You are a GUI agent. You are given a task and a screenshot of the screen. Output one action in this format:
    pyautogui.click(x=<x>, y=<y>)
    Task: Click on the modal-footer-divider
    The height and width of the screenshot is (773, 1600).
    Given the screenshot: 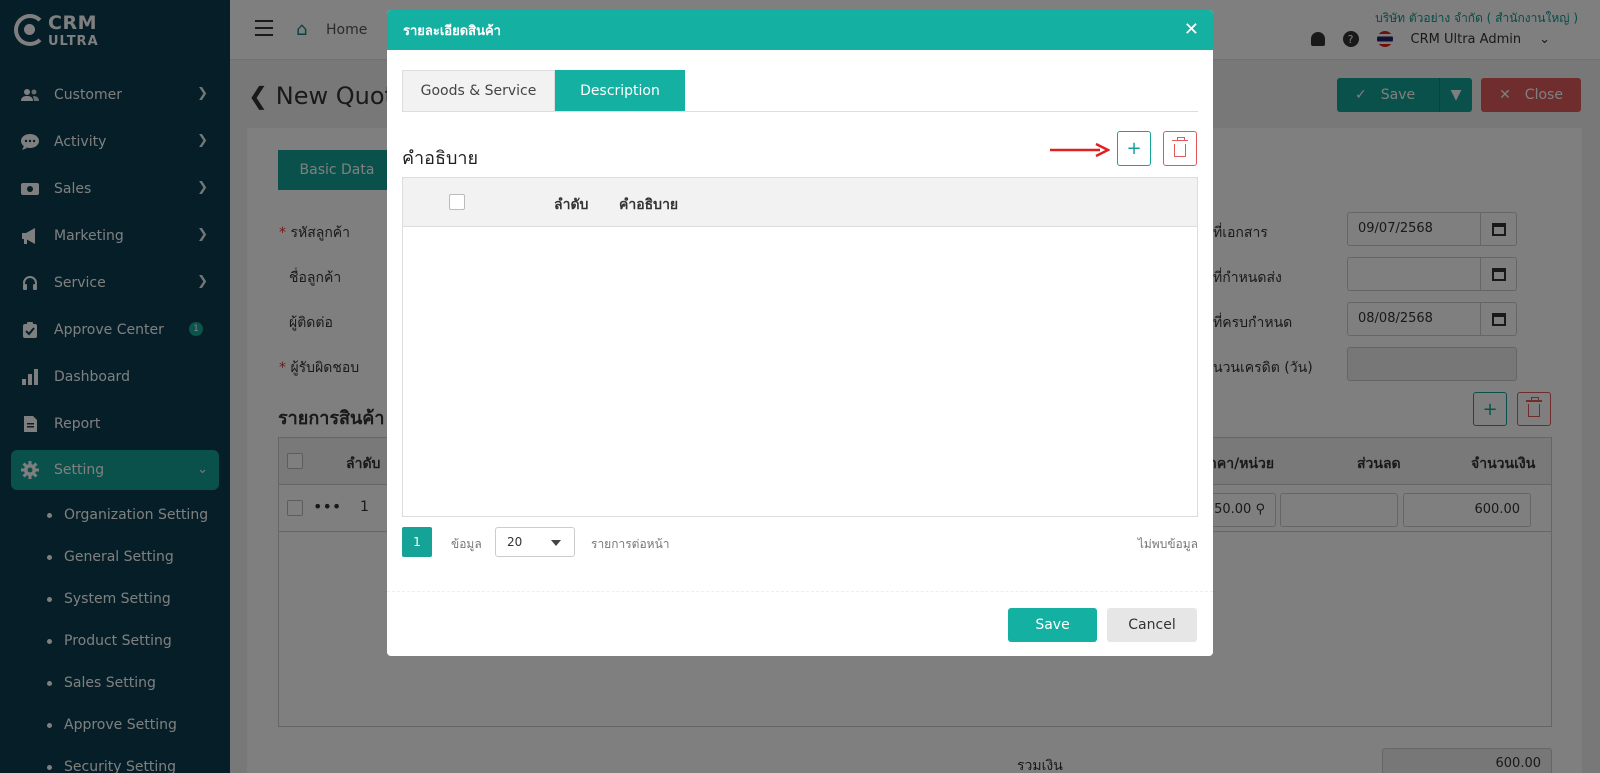 What is the action you would take?
    pyautogui.click(x=800, y=591)
    